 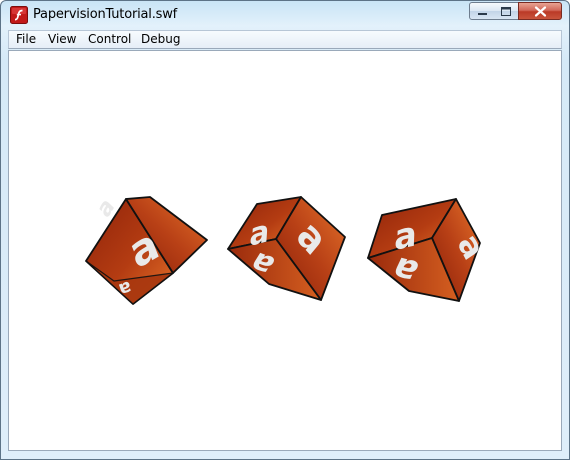 What do you see at coordinates (482, 11) in the screenshot?
I see `minimize-button` at bounding box center [482, 11].